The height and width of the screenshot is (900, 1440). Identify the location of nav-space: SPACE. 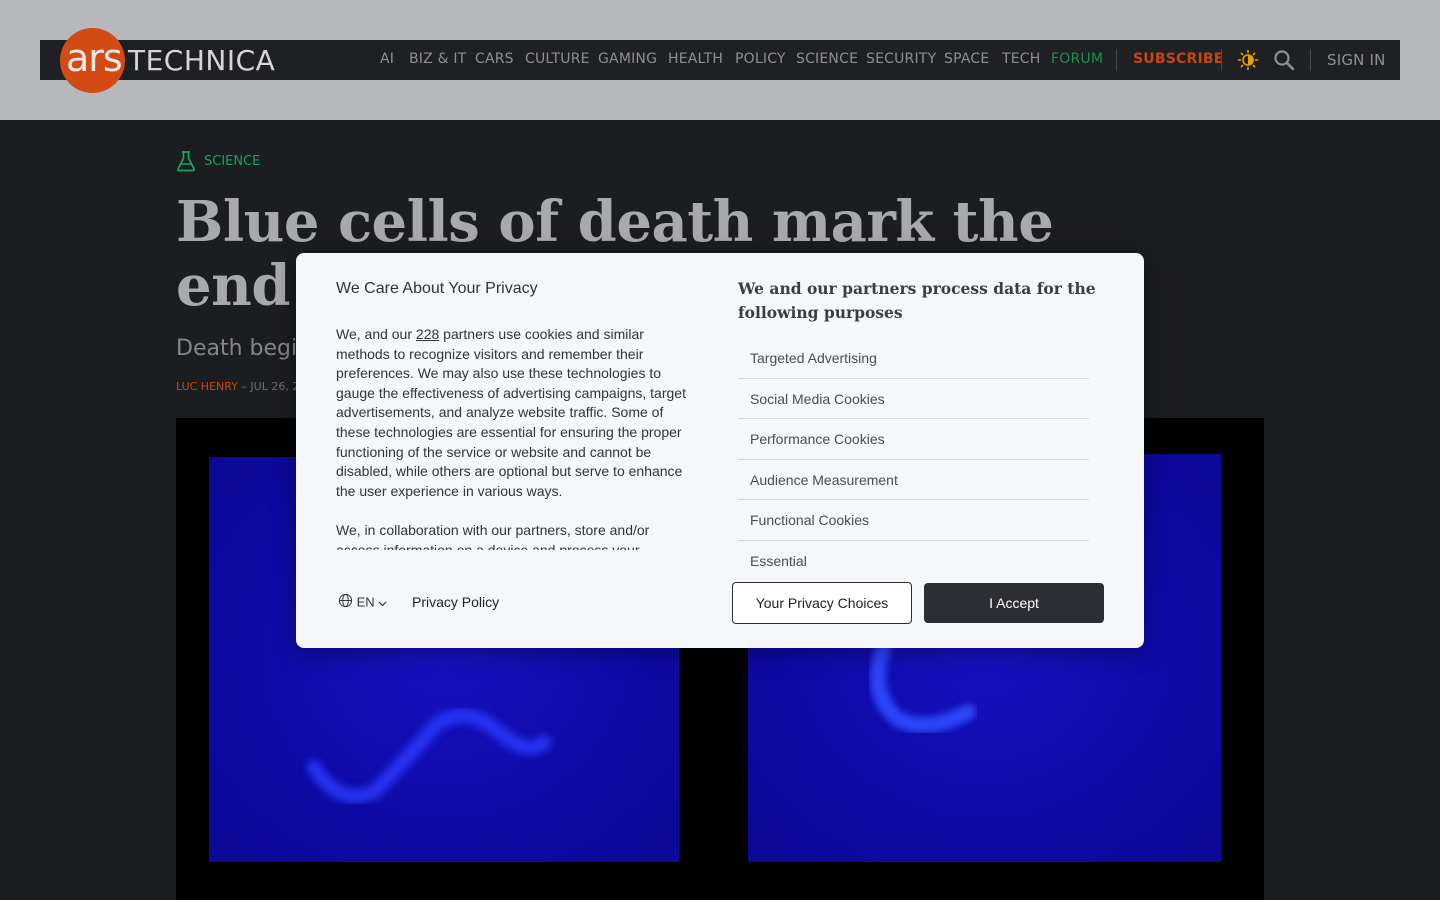
(966, 59).